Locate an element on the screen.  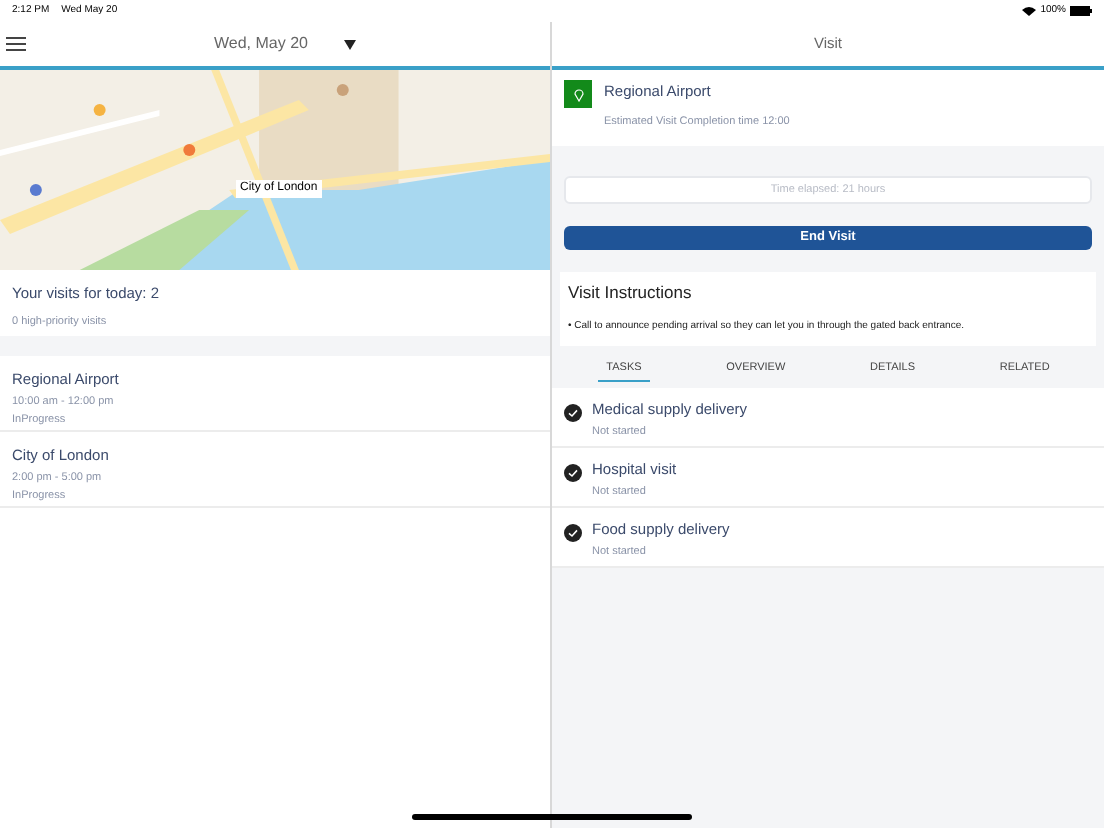
menu-icon is located at coordinates (16, 44).